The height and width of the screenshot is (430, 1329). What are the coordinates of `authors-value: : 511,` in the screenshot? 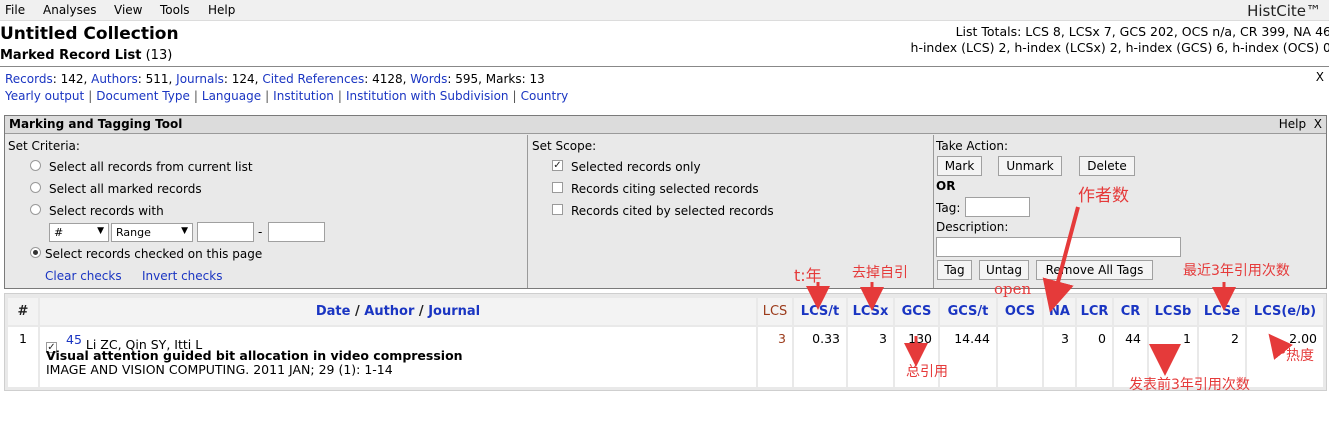 It's located at (157, 79).